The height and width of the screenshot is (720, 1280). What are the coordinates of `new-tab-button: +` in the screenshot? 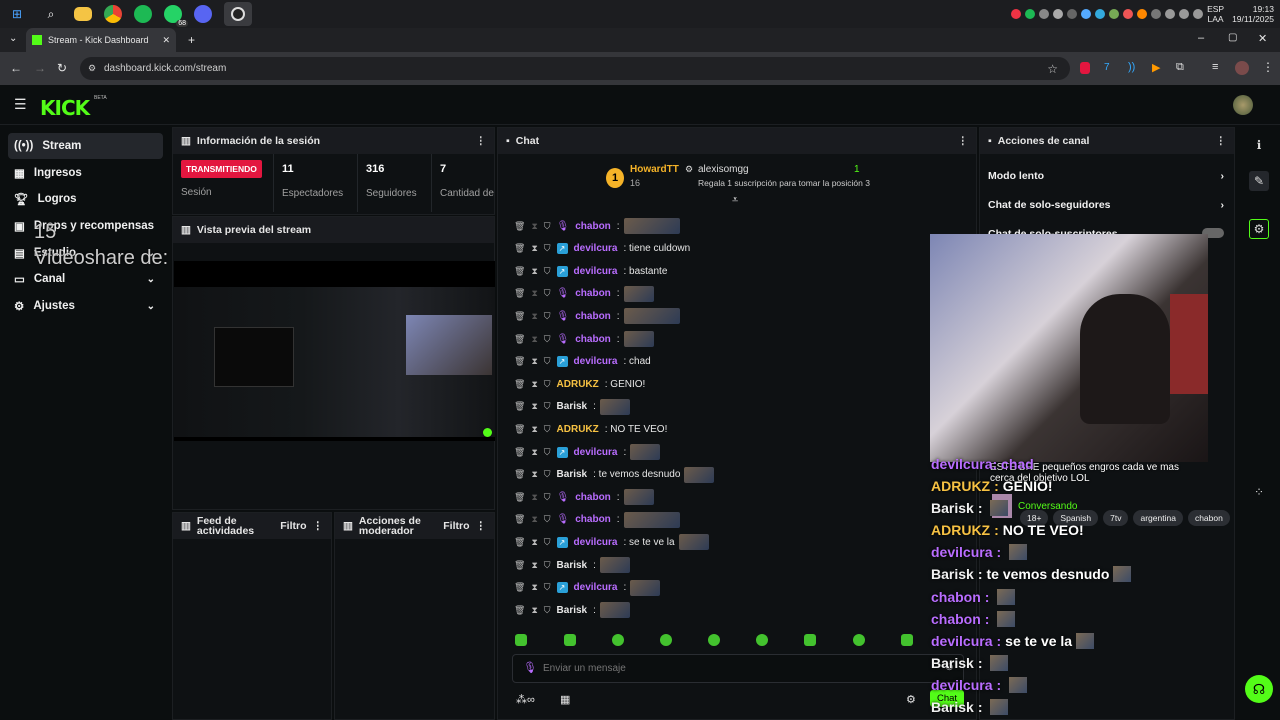 It's located at (191, 40).